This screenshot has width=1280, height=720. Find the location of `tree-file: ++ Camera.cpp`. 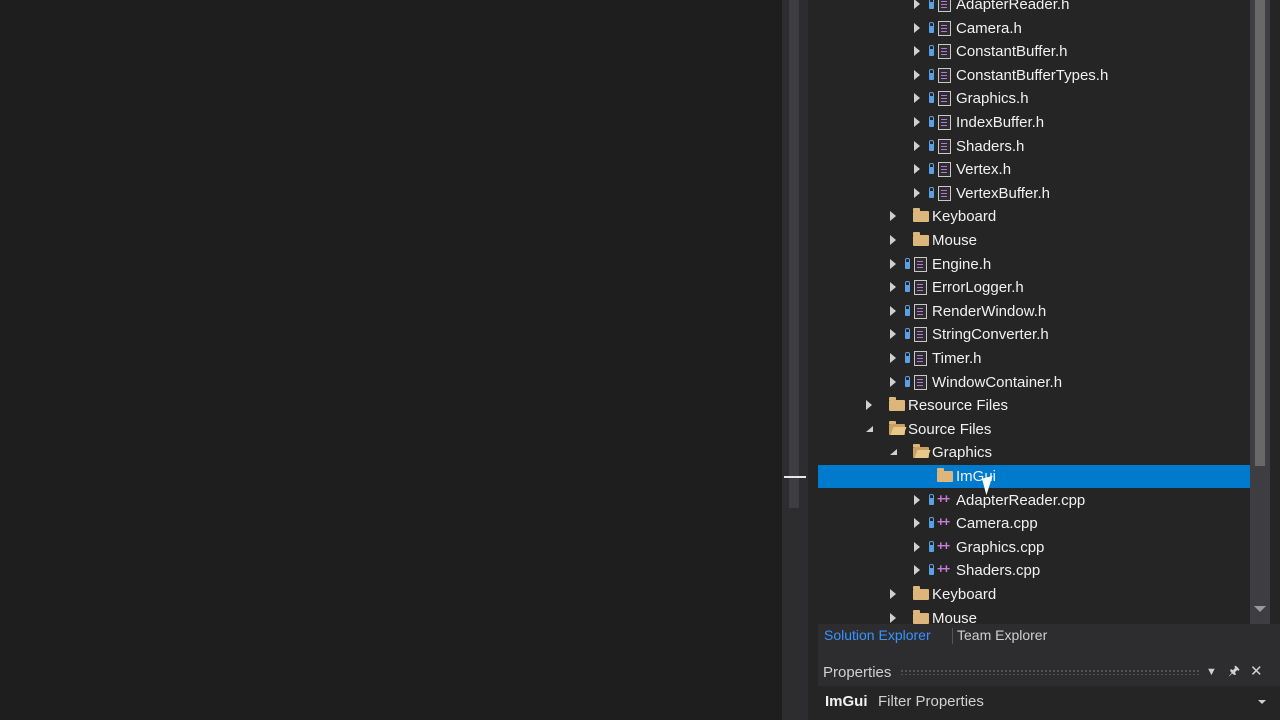

tree-file: ++ Camera.cpp is located at coordinates (1034, 523).